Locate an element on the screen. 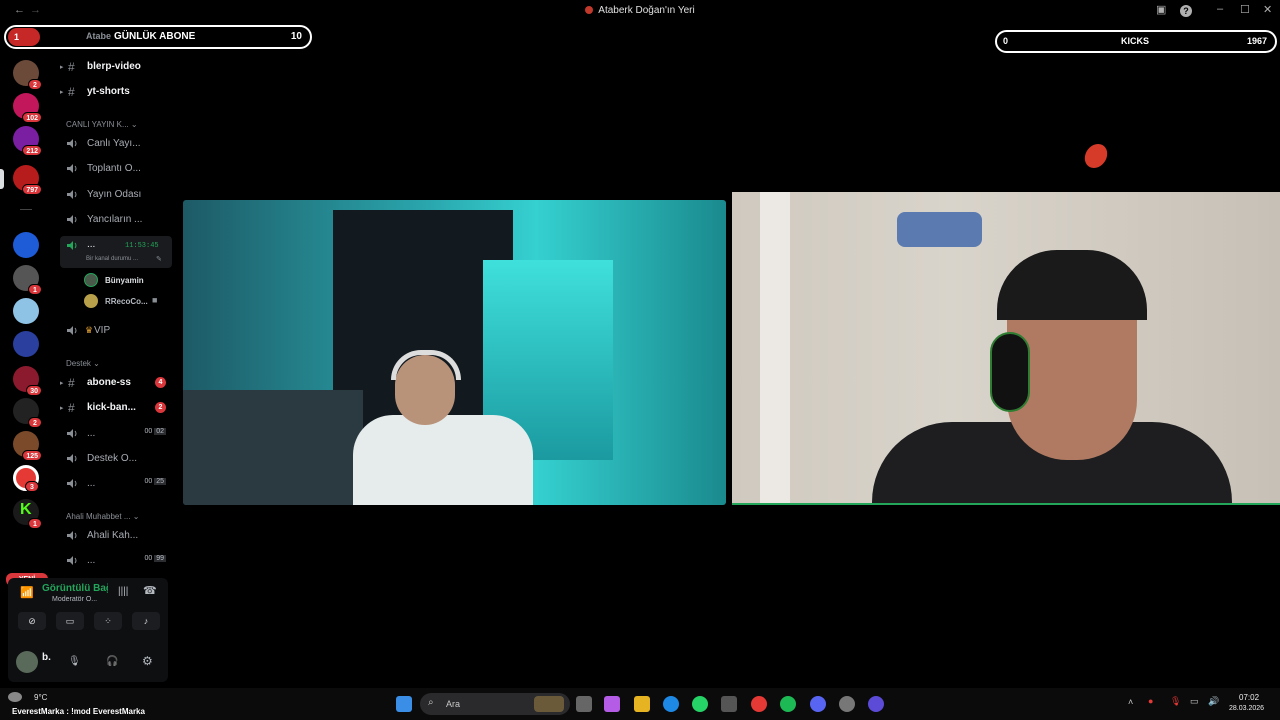 This screenshot has height=720, width=1280. minimize-button: – is located at coordinates (1220, 9).